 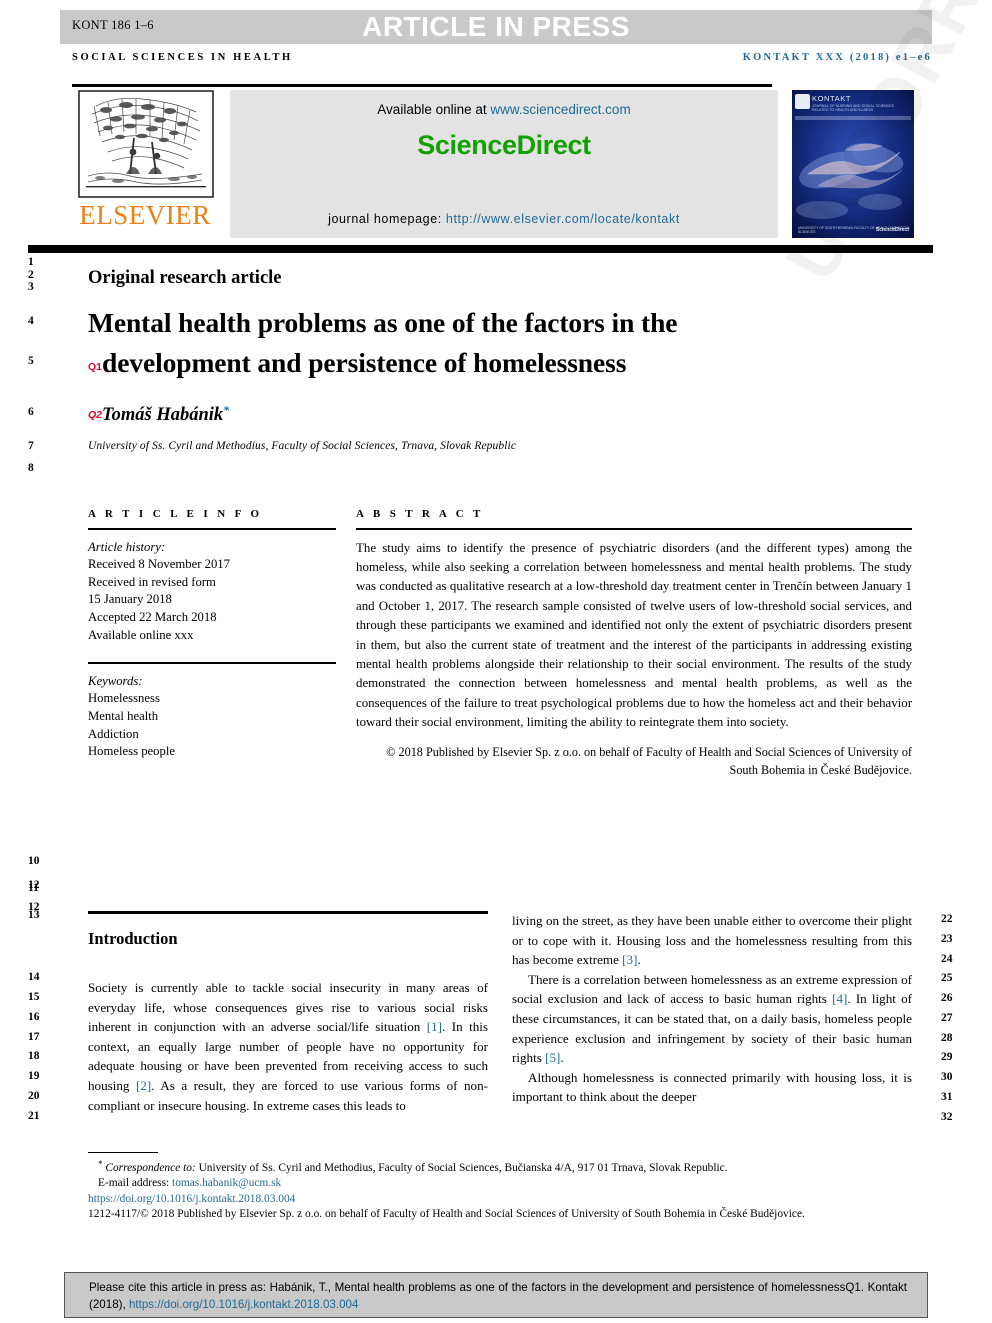 What do you see at coordinates (159, 564) in the screenshot?
I see `article-history-item: Received 8 November 2017` at bounding box center [159, 564].